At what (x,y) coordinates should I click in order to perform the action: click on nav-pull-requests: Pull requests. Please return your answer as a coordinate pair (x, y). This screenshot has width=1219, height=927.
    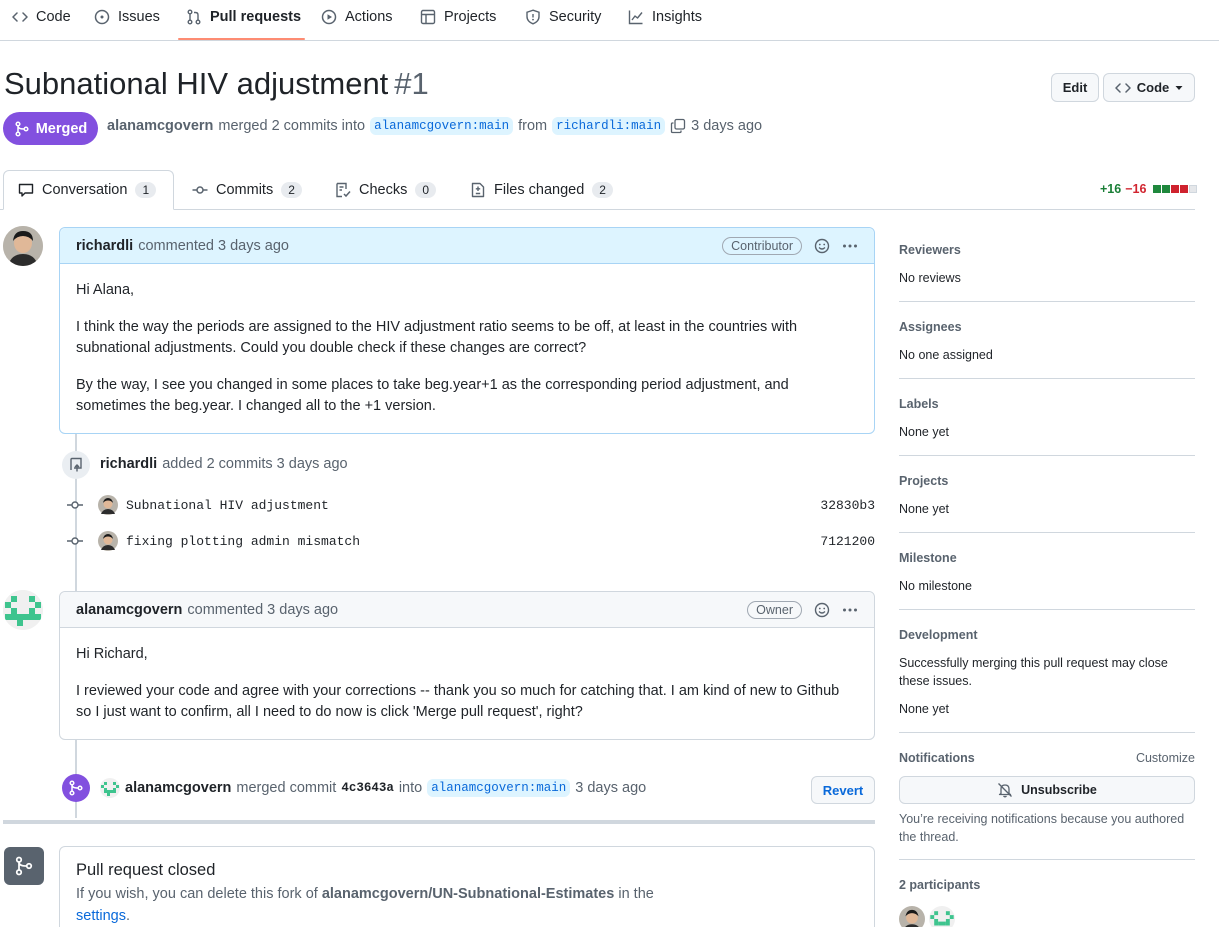
    Looking at the image, I should click on (243, 17).